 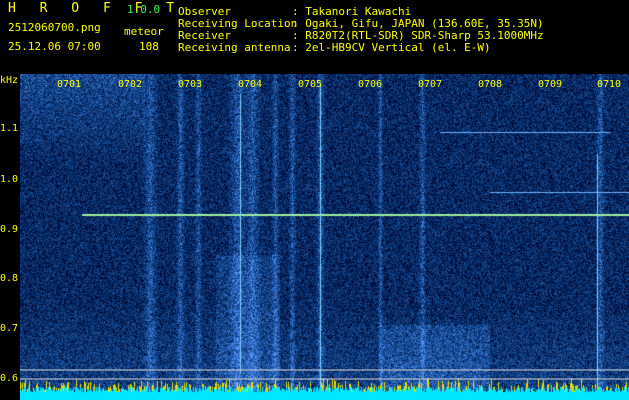 What do you see at coordinates (149, 46) in the screenshot?
I see `meteor-count: 108` at bounding box center [149, 46].